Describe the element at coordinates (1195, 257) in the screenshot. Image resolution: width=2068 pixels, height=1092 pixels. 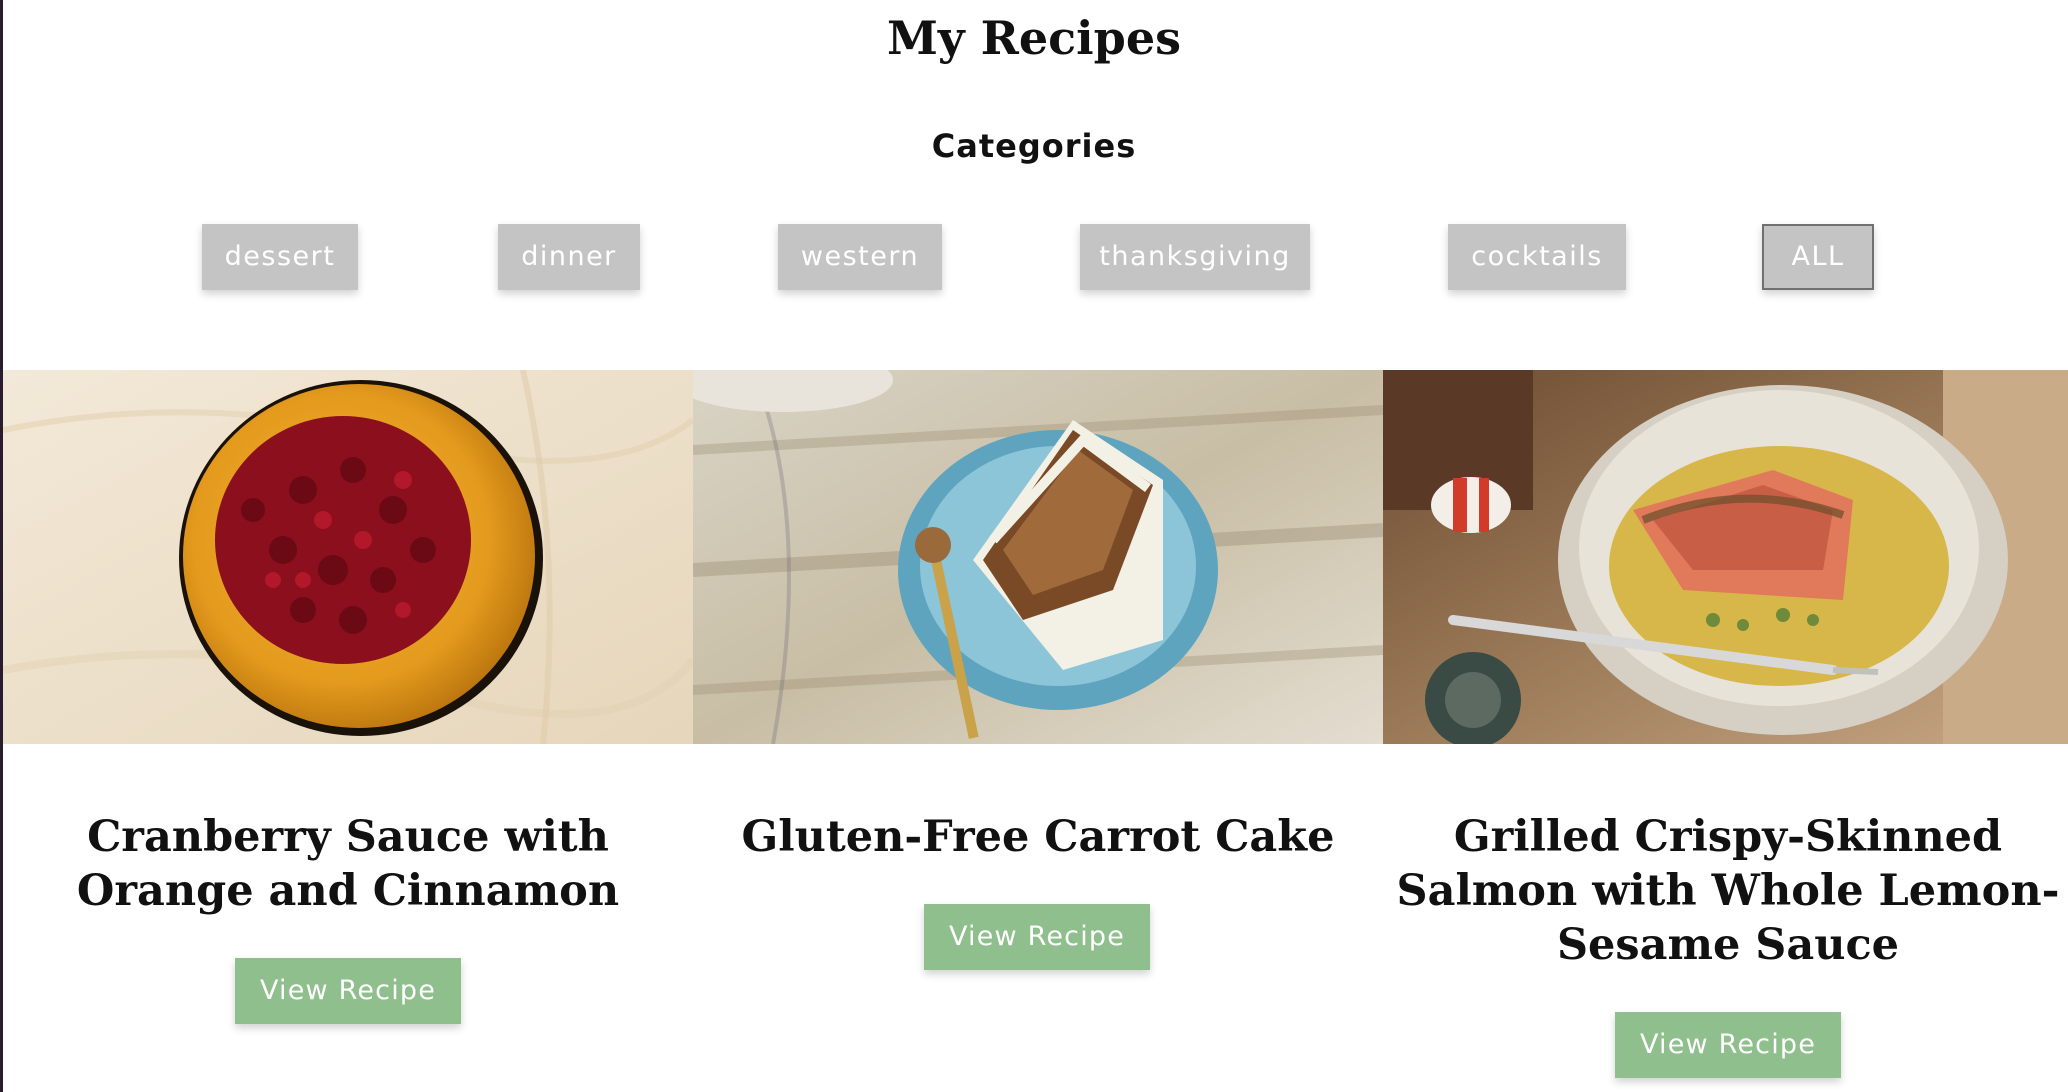
I see `category-thanksgiving-button: thanksgiving` at that location.